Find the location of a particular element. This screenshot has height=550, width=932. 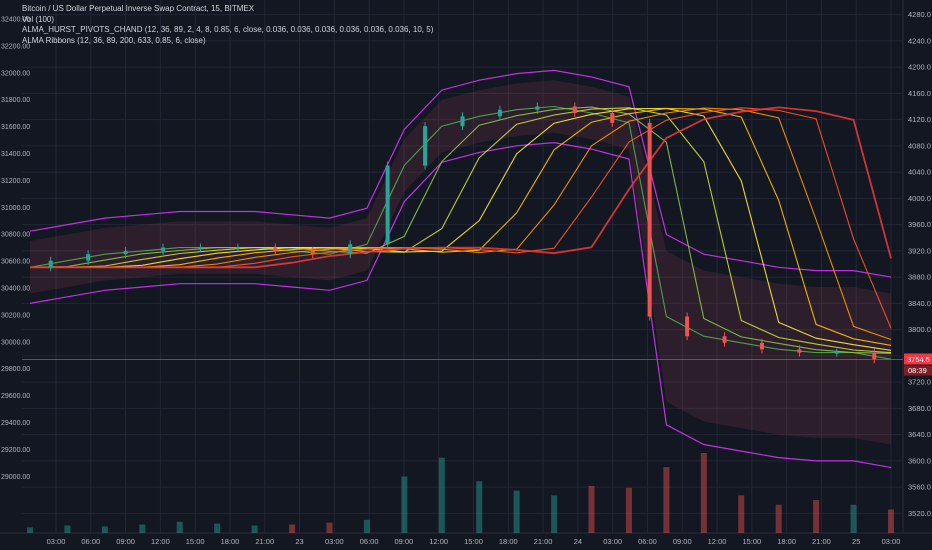

right-axis-tick-label: 4000.0 is located at coordinates (919, 198).